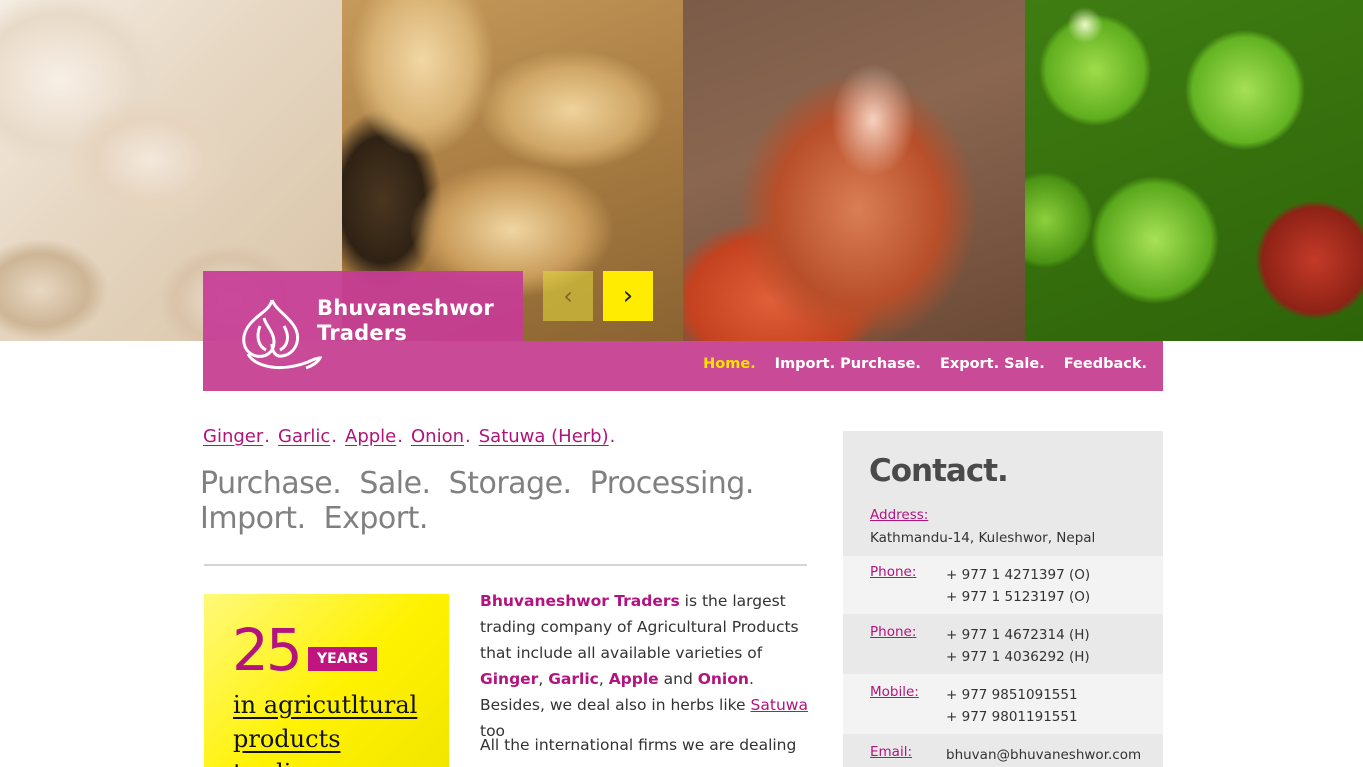  What do you see at coordinates (1018, 575) in the screenshot?
I see `phone-office-1: + 977 1 4271397 (O)` at bounding box center [1018, 575].